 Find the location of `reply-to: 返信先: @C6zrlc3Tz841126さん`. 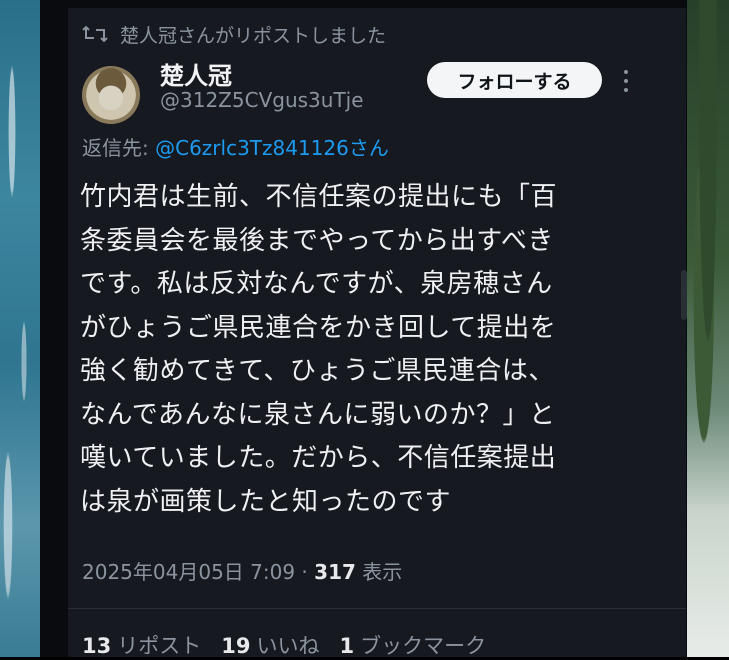

reply-to: 返信先: @C6zrlc3Tz841126さん is located at coordinates (235, 146).